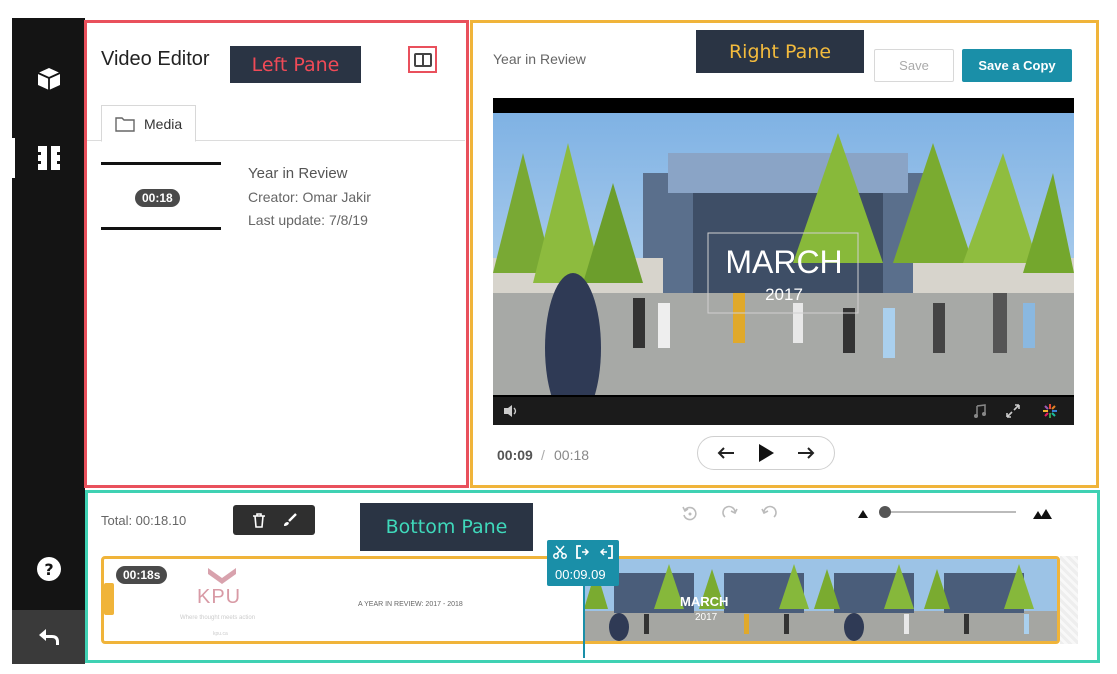  I want to click on zoom-in-button, so click(1043, 514).